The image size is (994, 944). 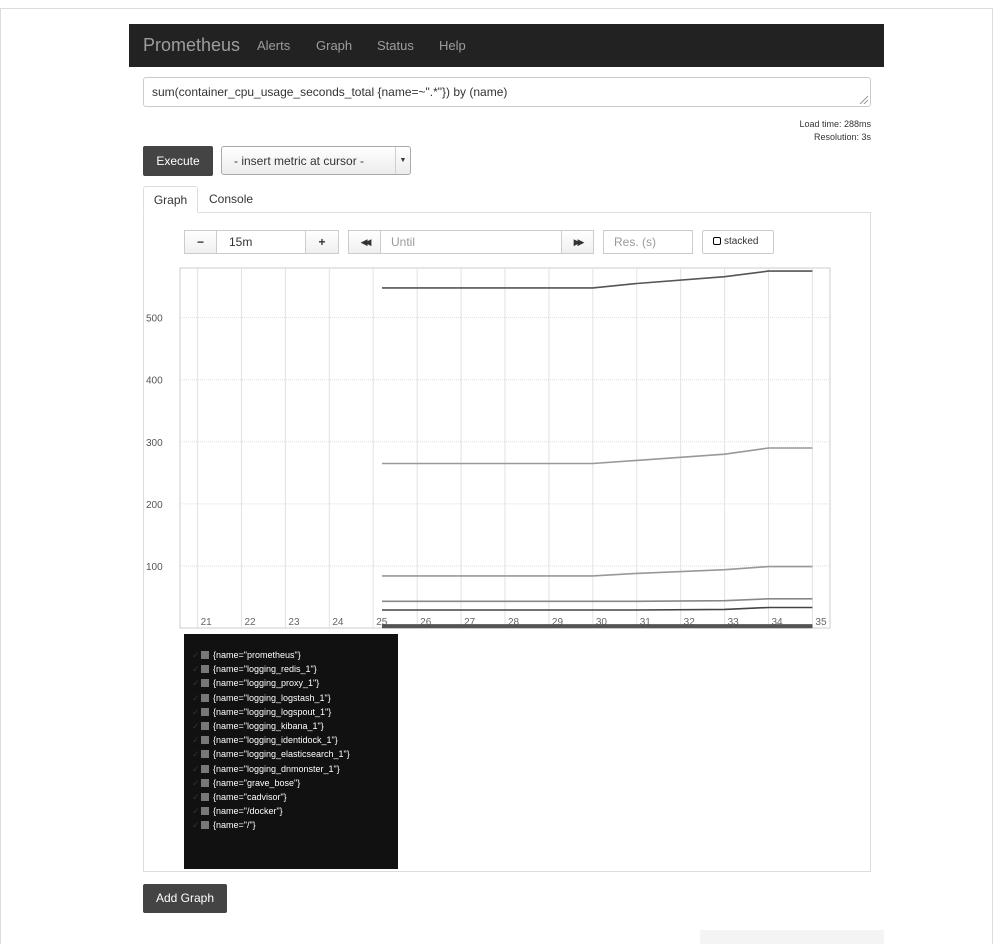 What do you see at coordinates (291, 825) in the screenshot?
I see `legend-item: ✓ {name="/"}` at bounding box center [291, 825].